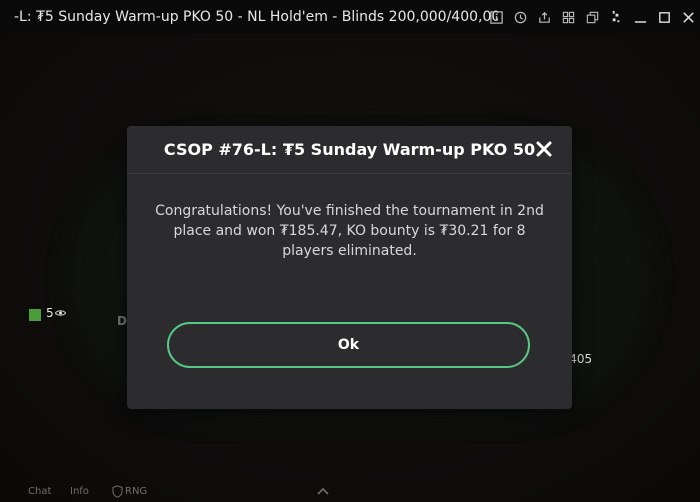 The height and width of the screenshot is (502, 700). I want to click on maximize-icon, so click(664, 17).